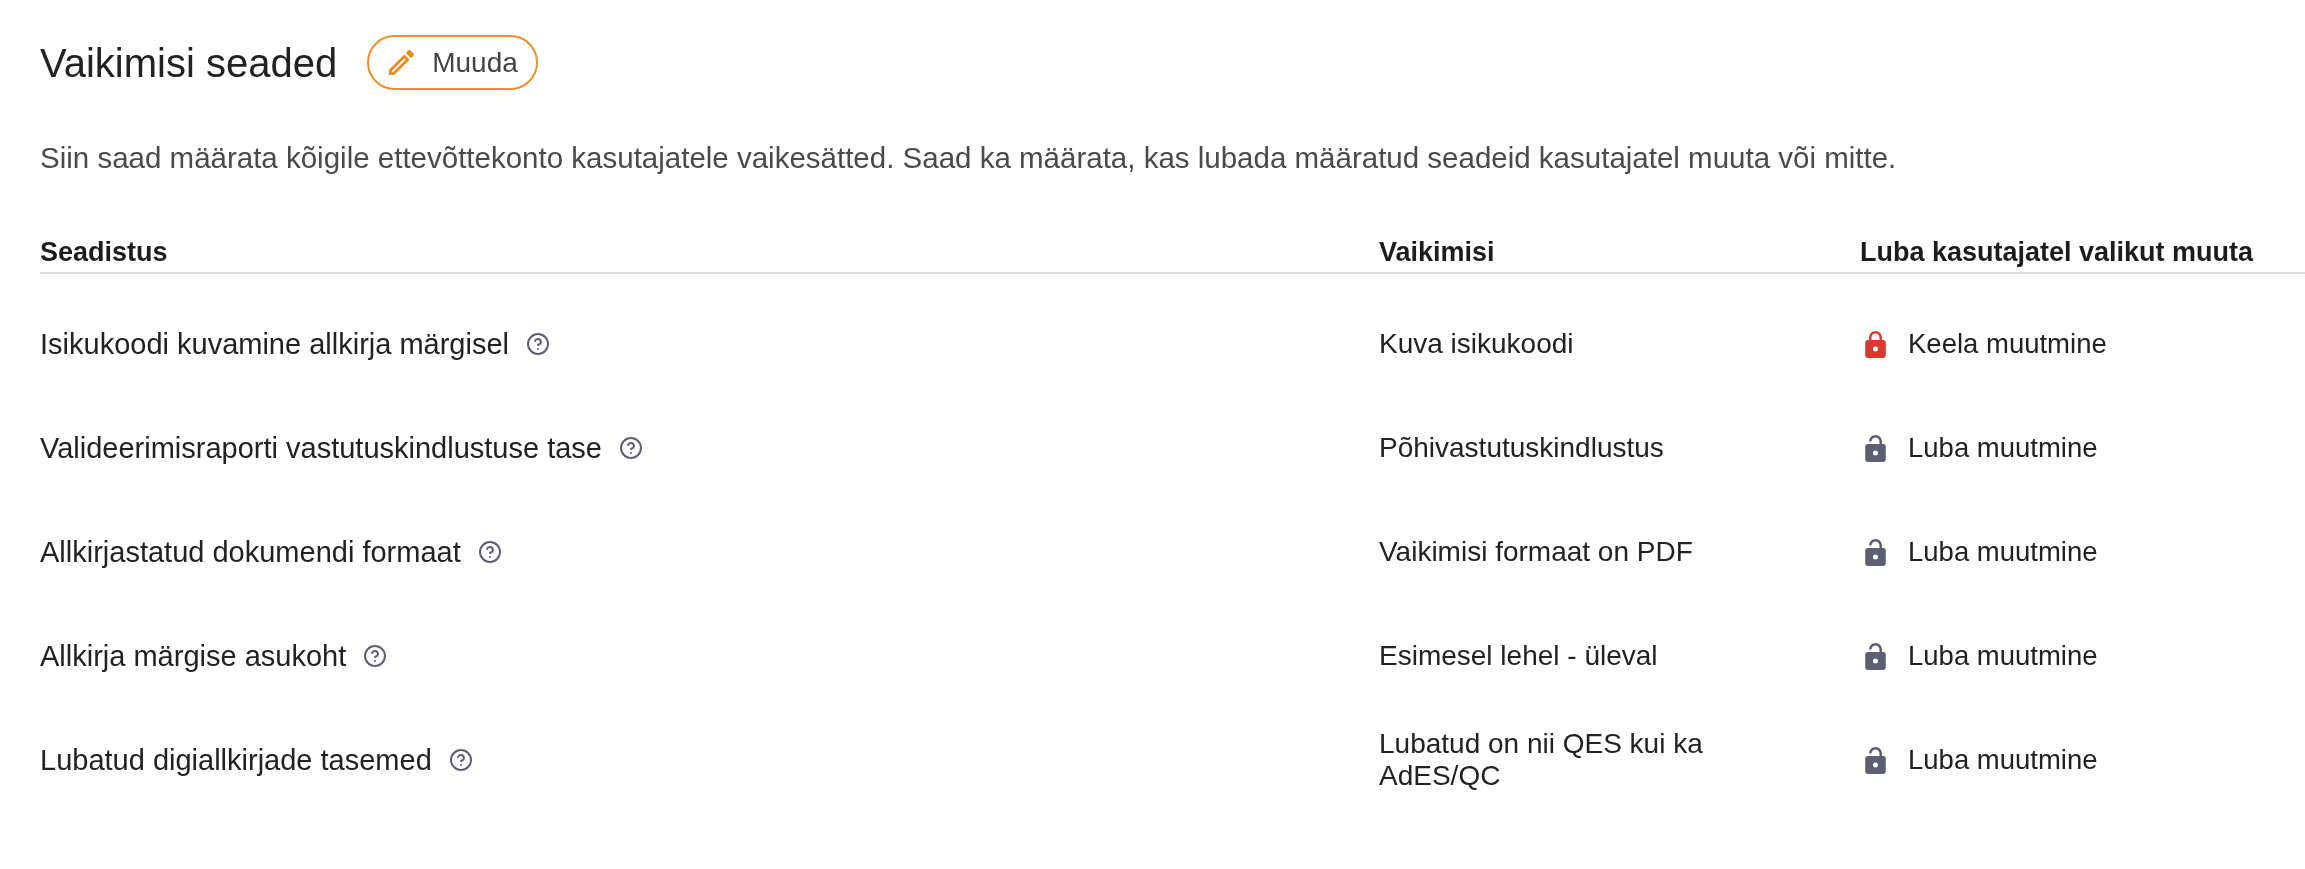 Image resolution: width=2305 pixels, height=869 pixels. I want to click on column-header: Luba kasutajatel valikut muuta, so click(2057, 252).